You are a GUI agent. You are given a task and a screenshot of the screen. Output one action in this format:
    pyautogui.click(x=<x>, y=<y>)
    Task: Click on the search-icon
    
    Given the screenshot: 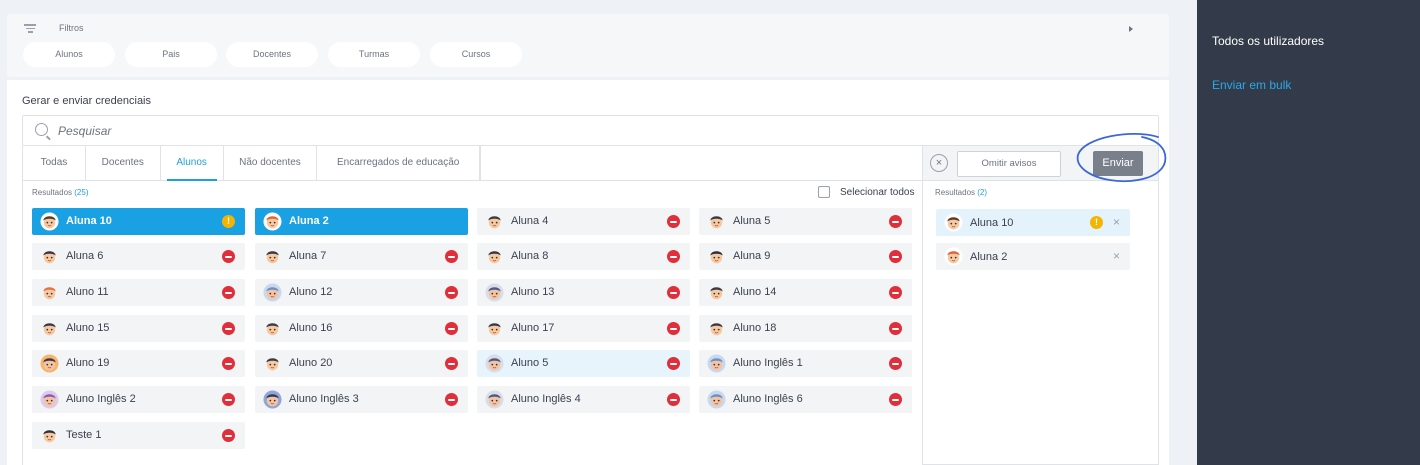 What is the action you would take?
    pyautogui.click(x=41, y=129)
    